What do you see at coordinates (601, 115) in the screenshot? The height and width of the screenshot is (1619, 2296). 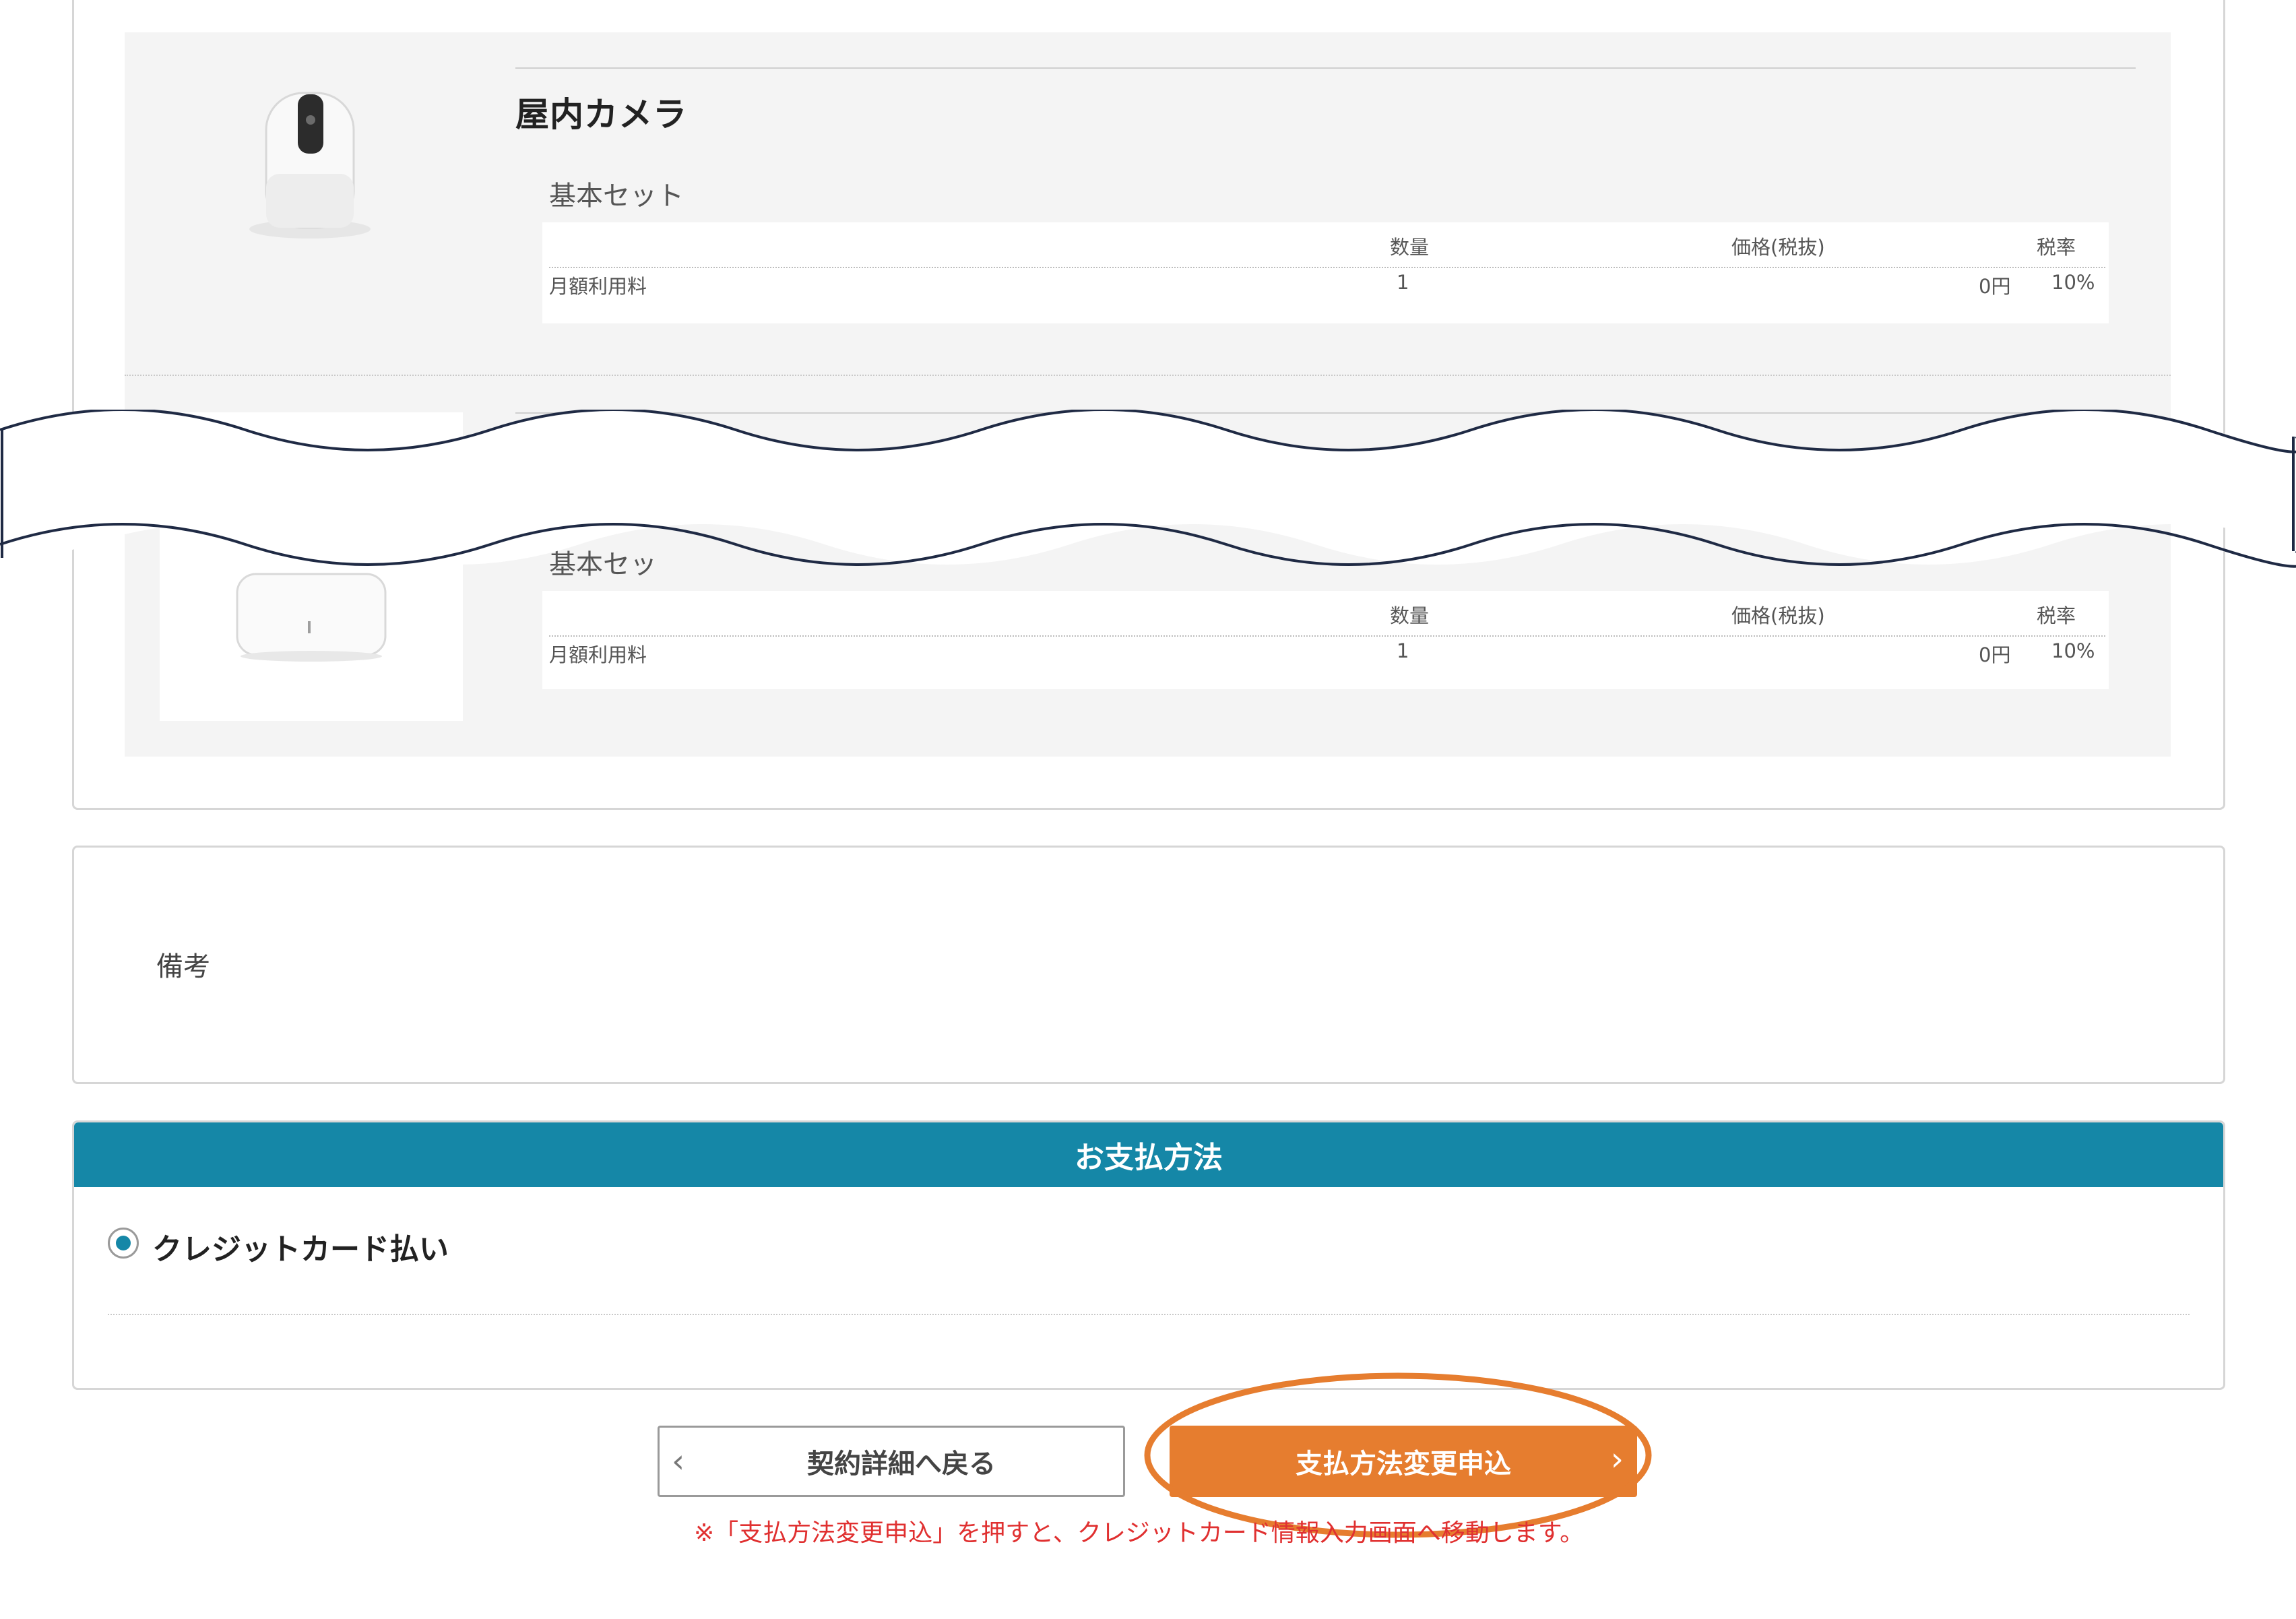 I see `product-title: 屋内カメラ` at bounding box center [601, 115].